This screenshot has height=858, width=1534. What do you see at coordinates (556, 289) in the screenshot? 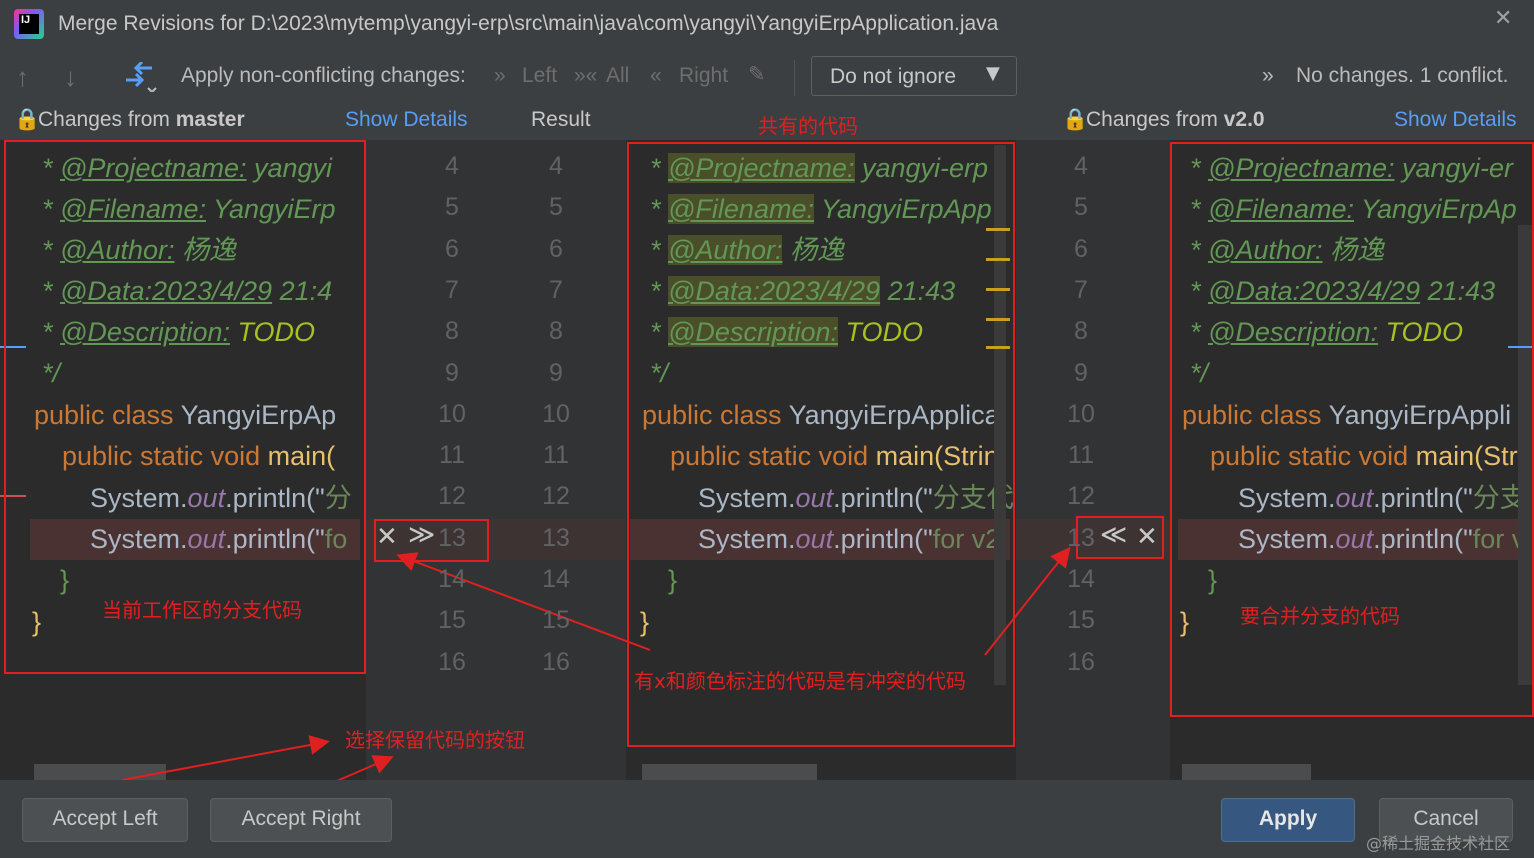
I see `result-line-number: 7` at bounding box center [556, 289].